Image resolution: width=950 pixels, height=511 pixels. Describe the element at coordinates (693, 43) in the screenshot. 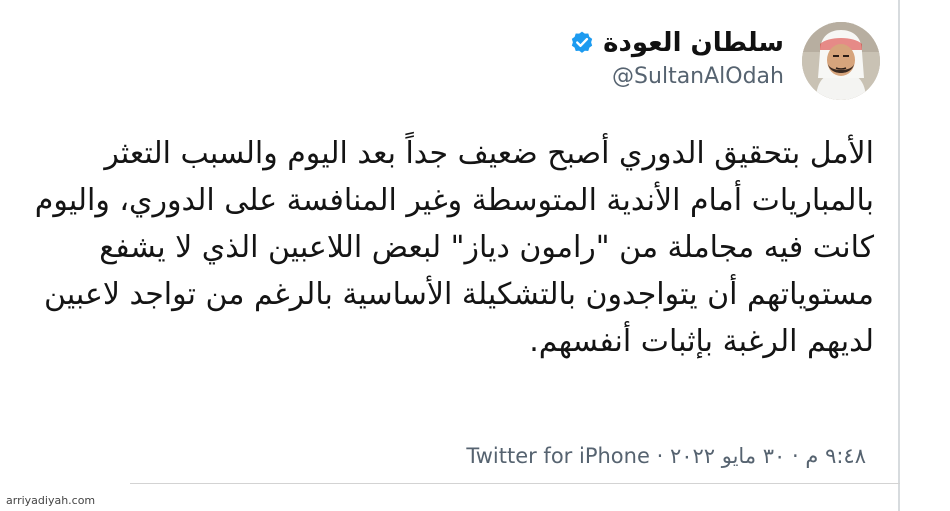

I see `author-display-name: سلطان العودة` at that location.